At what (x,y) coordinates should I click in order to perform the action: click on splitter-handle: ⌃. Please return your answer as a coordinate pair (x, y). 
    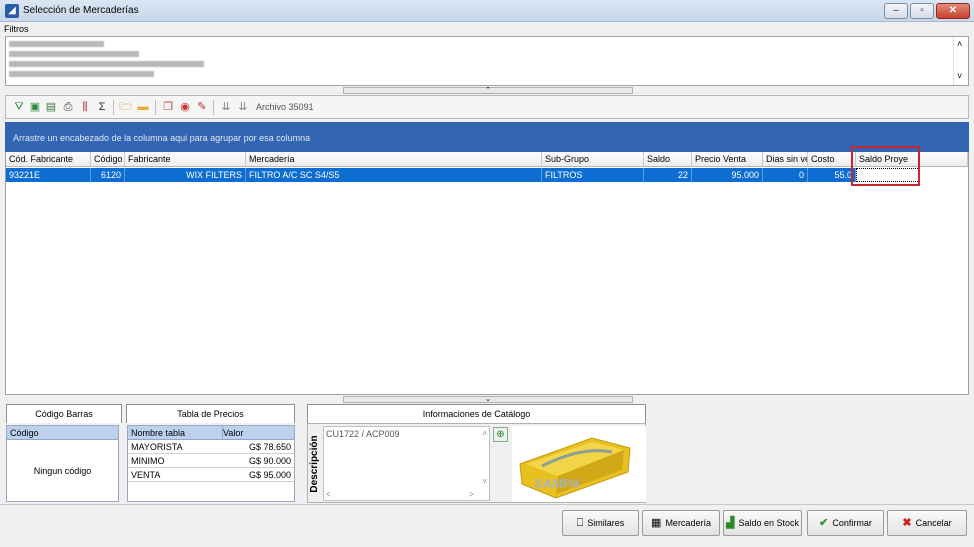
    Looking at the image, I should click on (488, 90).